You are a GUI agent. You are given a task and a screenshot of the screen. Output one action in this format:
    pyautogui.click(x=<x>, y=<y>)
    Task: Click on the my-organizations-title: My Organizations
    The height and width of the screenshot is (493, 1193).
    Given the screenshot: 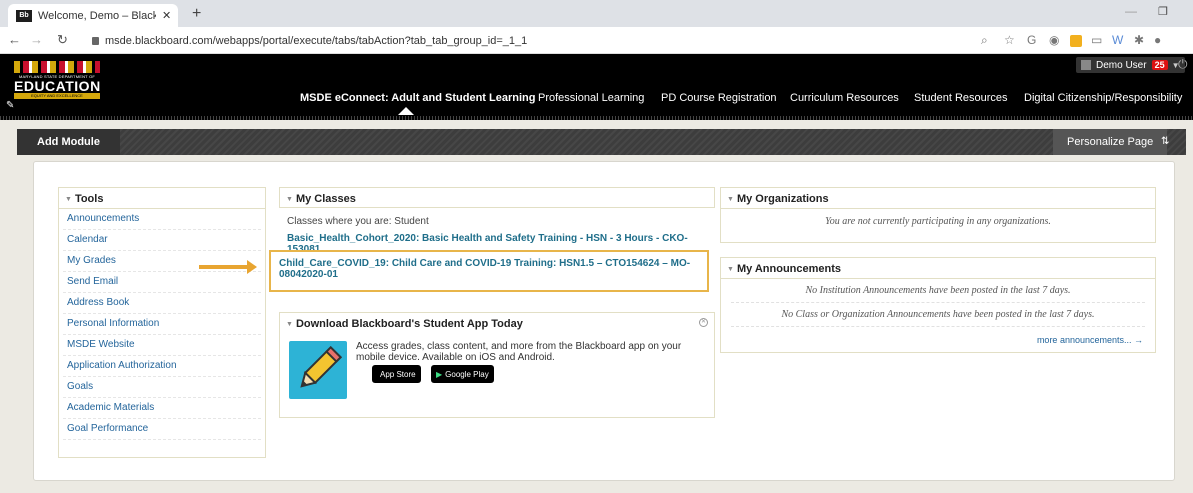 What is the action you would take?
    pyautogui.click(x=782, y=199)
    